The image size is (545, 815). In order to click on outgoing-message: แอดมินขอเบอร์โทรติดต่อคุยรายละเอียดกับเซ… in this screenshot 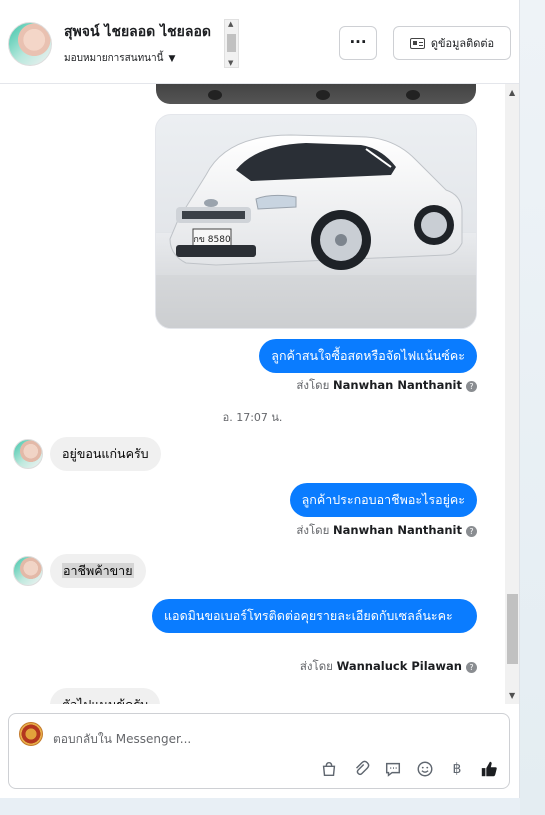, I will do `click(314, 616)`.